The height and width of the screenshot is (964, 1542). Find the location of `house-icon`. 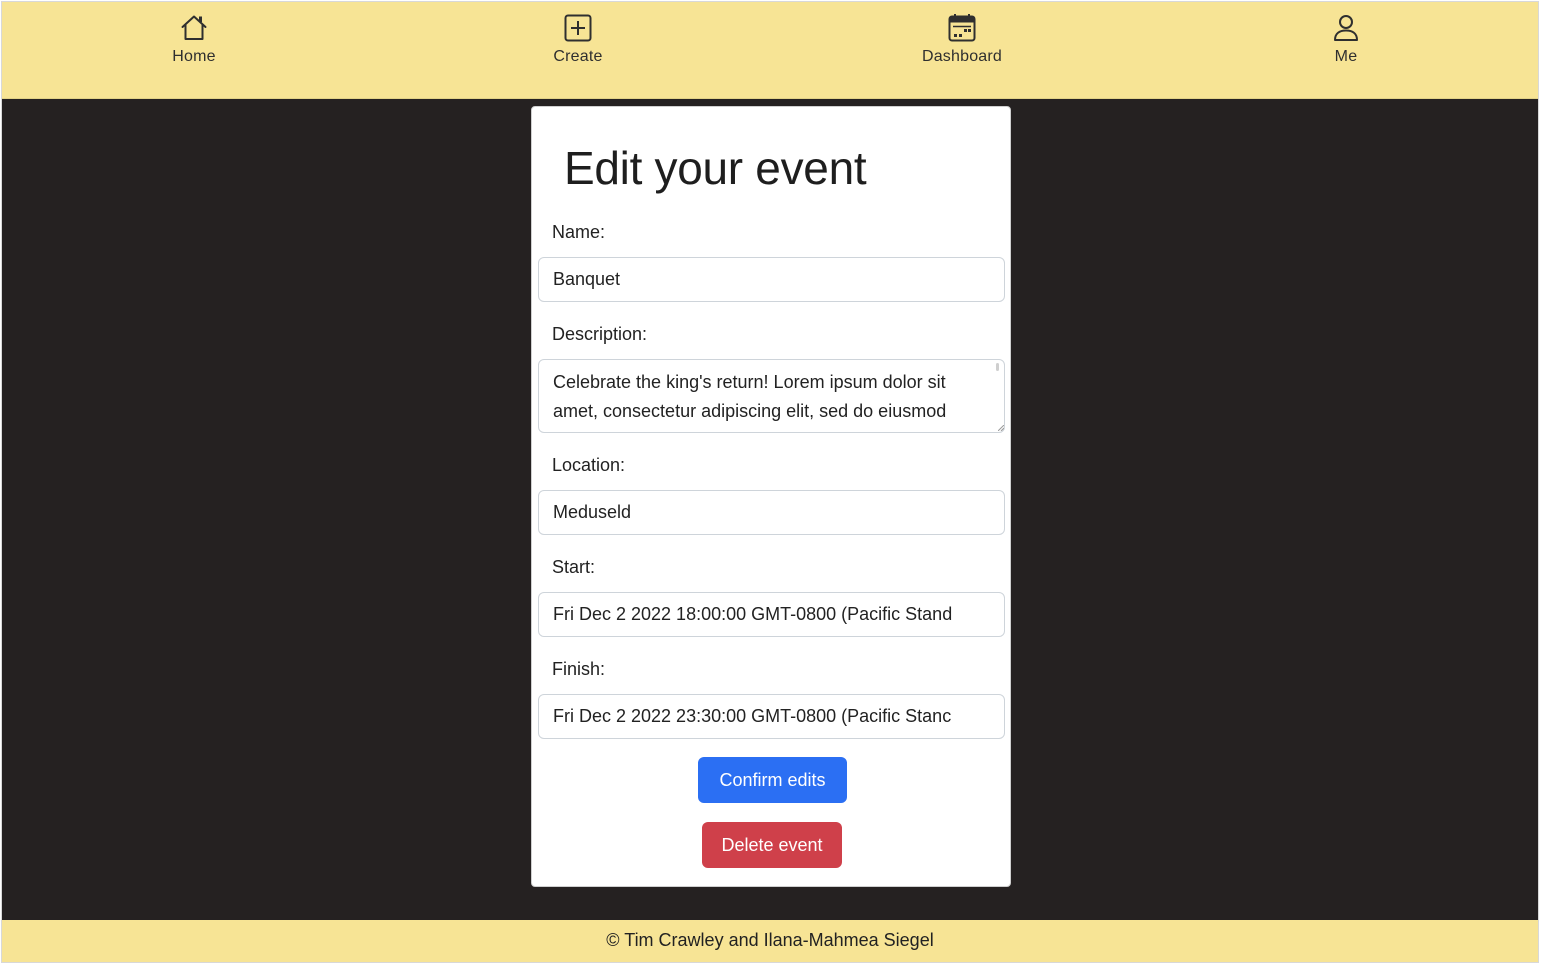

house-icon is located at coordinates (194, 27).